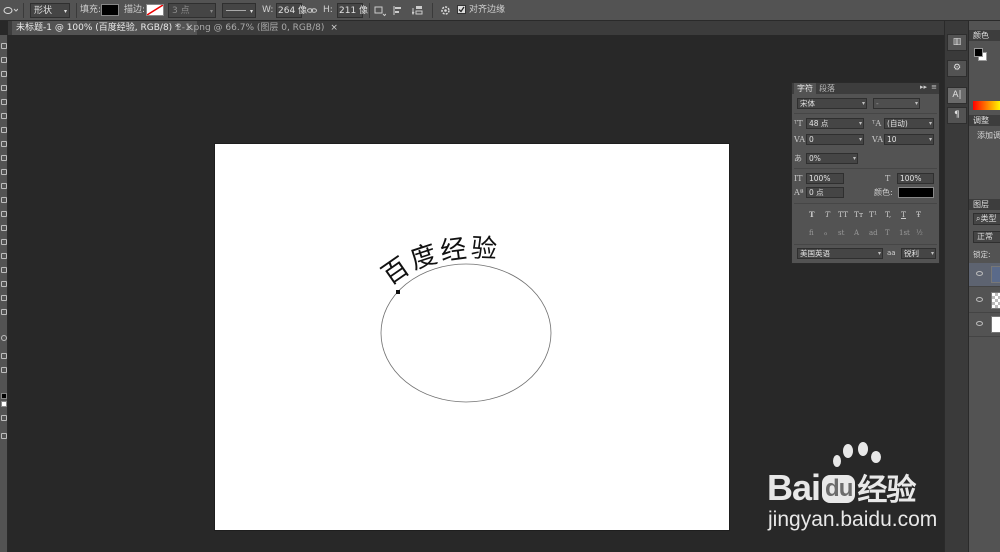  What do you see at coordinates (192, 10) in the screenshot?
I see `stroke-width-field: 3 点 ▾` at bounding box center [192, 10].